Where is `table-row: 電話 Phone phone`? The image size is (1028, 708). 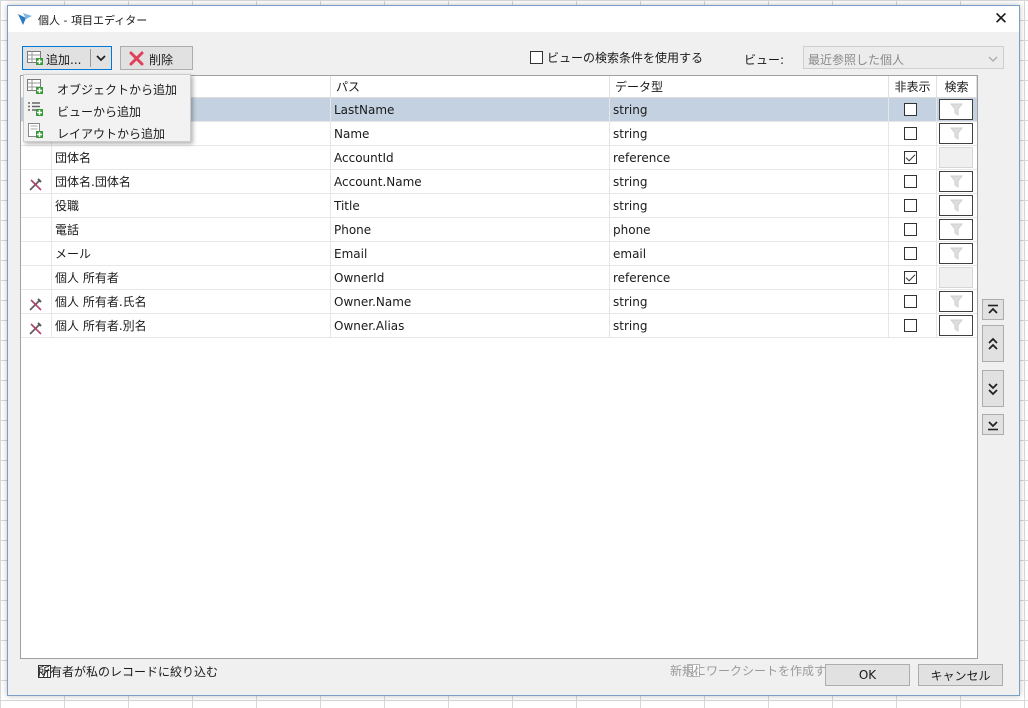
table-row: 電話 Phone phone is located at coordinates (499, 230).